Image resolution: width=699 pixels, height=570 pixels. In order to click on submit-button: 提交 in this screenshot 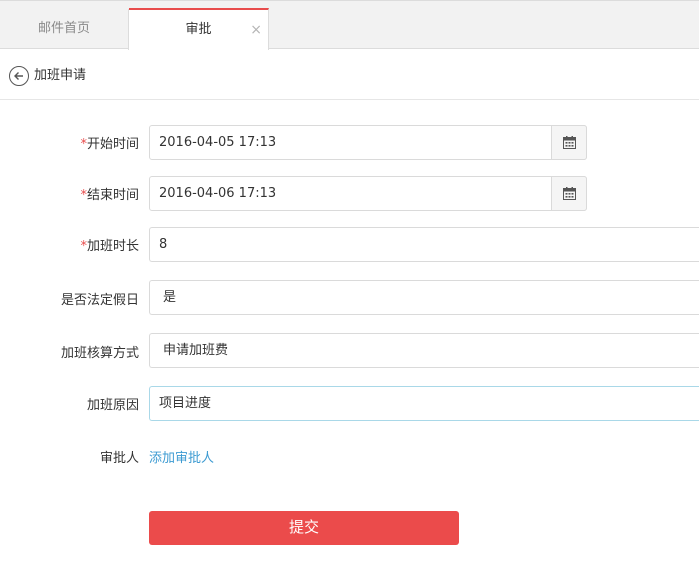, I will do `click(304, 528)`.